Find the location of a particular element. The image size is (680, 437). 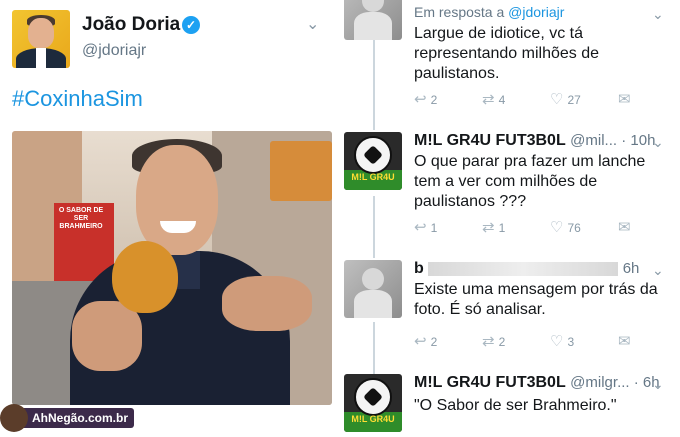

user-name: b is located at coordinates (419, 268).